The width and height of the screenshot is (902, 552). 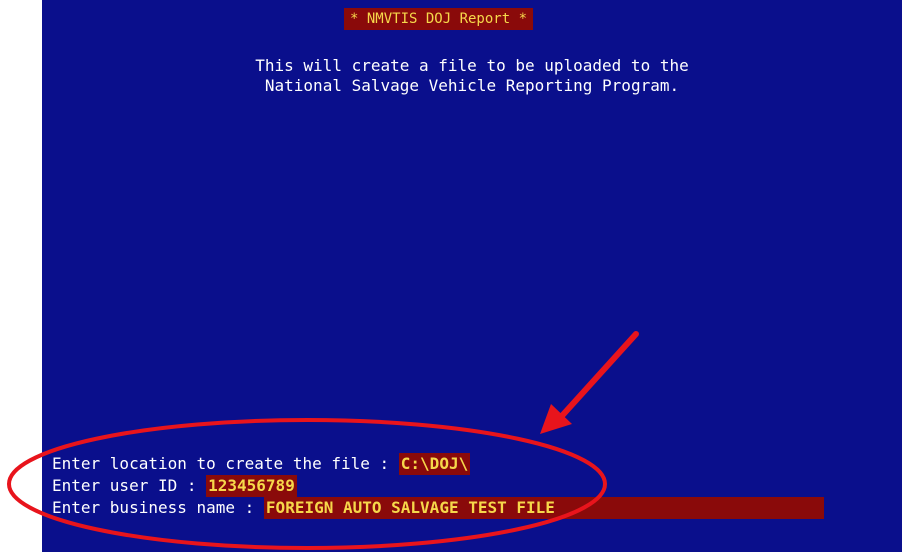 I want to click on user-id-prompt-row: Enter user ID : 123456789, so click(x=174, y=486).